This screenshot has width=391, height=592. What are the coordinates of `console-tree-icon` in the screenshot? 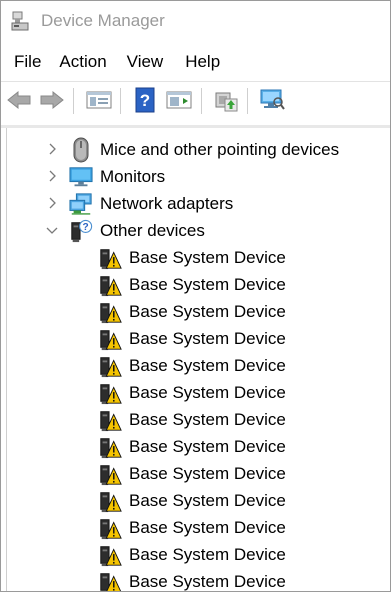 It's located at (179, 100).